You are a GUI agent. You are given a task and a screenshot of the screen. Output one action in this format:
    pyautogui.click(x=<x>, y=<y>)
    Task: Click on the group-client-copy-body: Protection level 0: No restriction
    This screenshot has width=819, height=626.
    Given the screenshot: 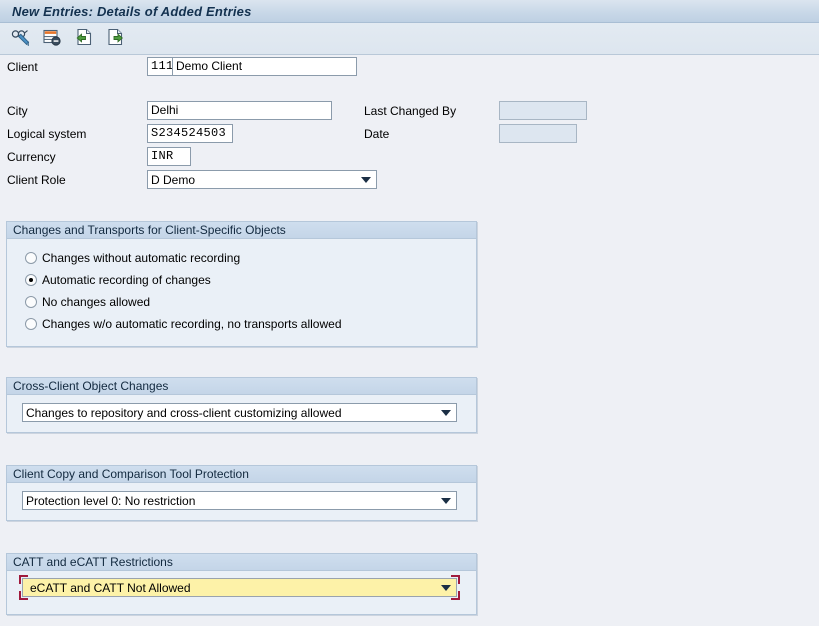 What is the action you would take?
    pyautogui.click(x=241, y=496)
    